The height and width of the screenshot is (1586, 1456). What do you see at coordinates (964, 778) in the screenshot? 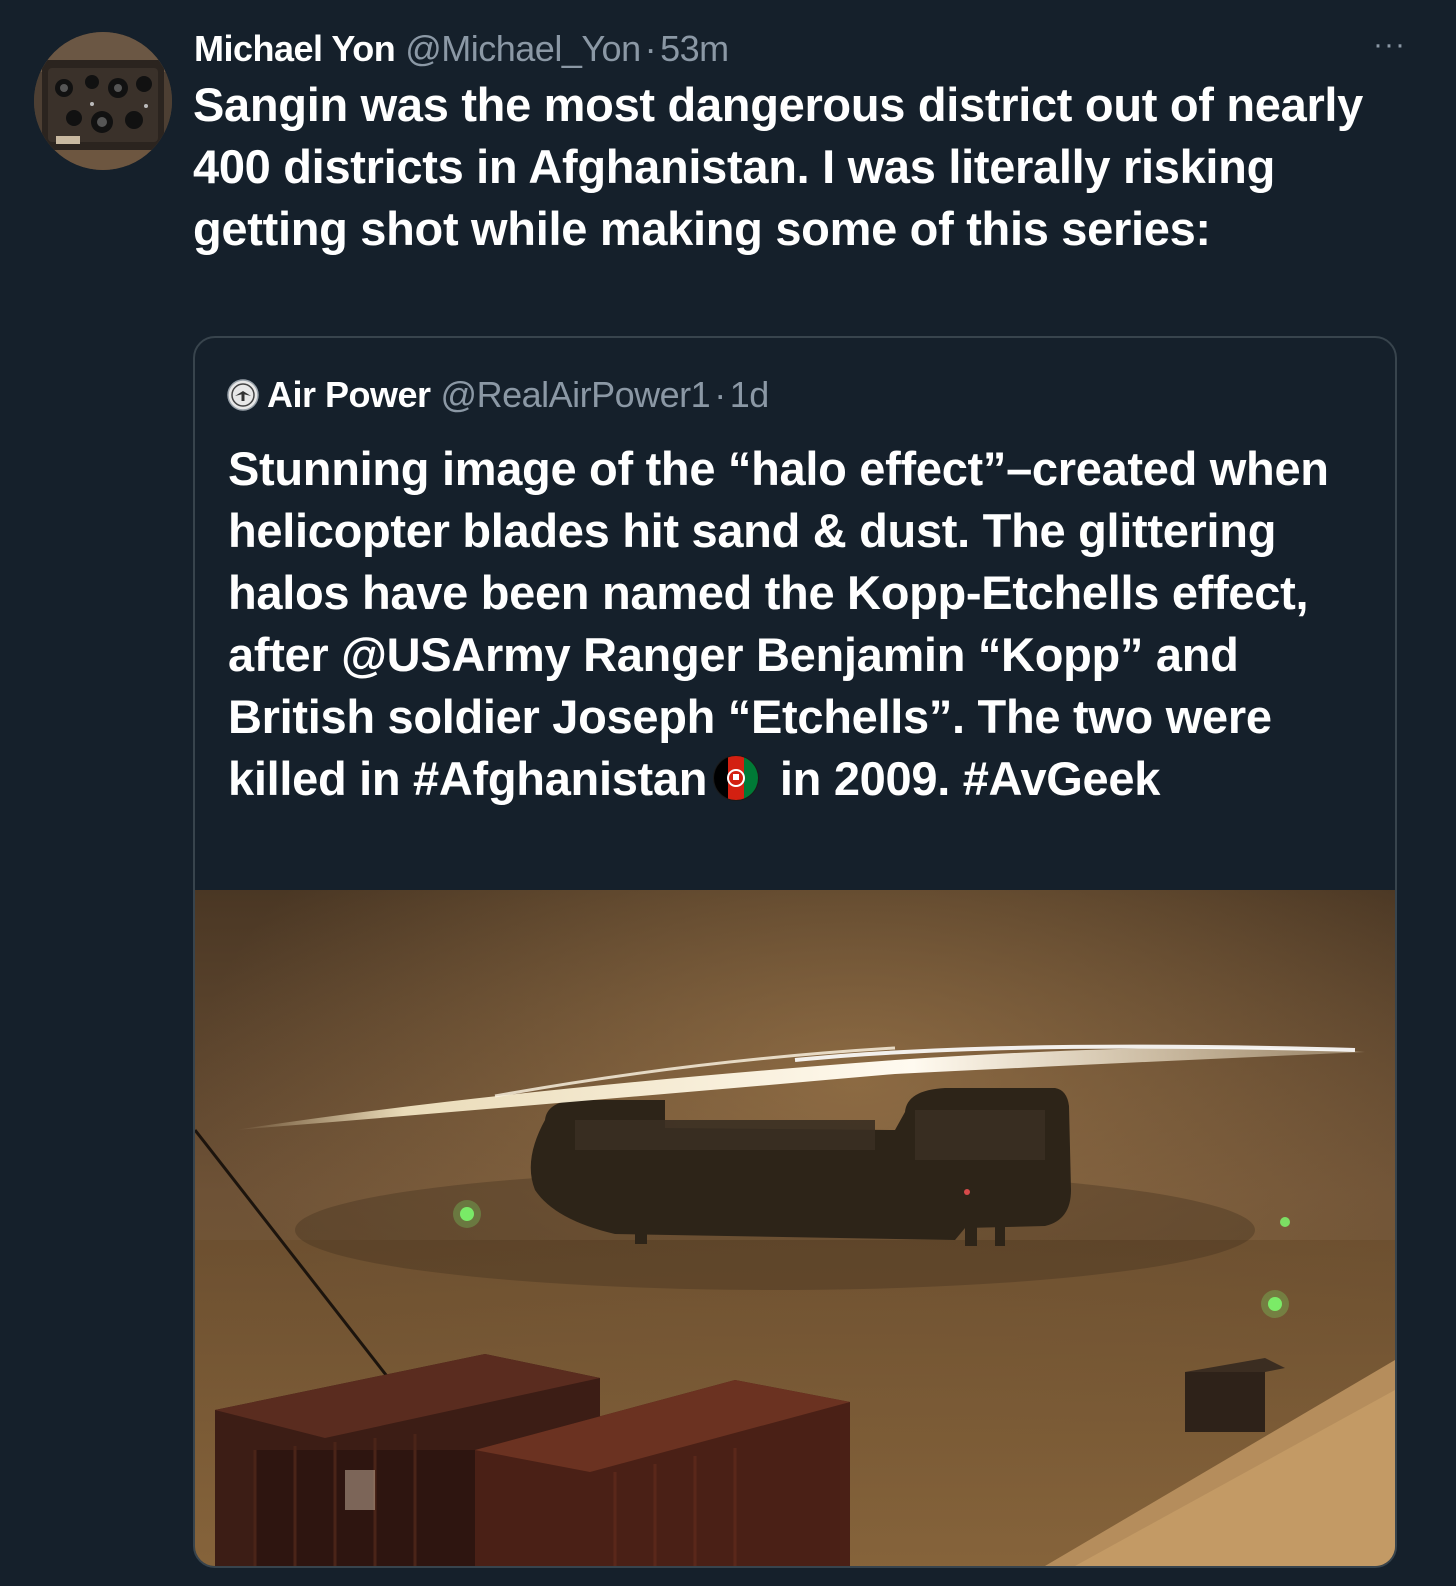
I see `quote-text-part2: in 2009. #AvGeek` at bounding box center [964, 778].